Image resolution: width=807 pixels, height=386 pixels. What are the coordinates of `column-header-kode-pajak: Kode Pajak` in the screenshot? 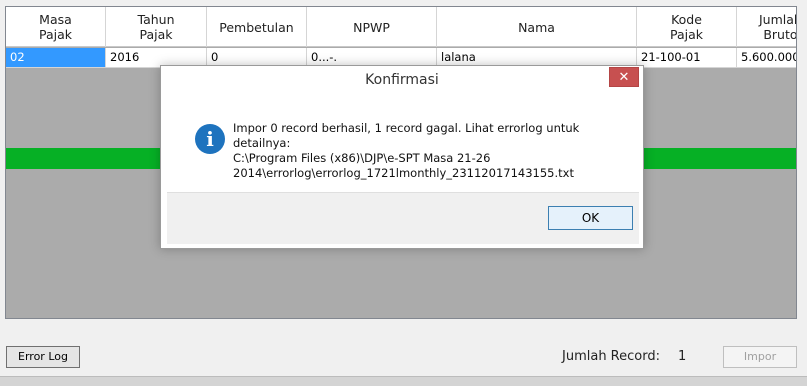 It's located at (687, 27).